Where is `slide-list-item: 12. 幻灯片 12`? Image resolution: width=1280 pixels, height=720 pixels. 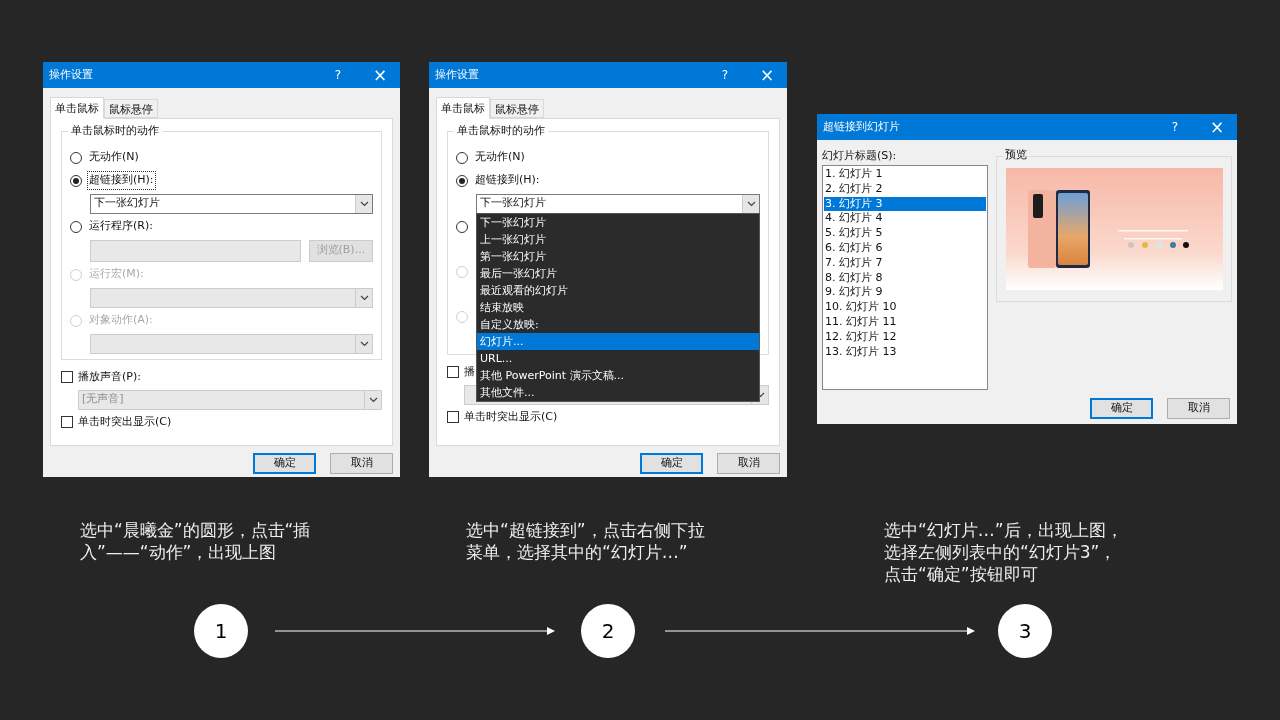 slide-list-item: 12. 幻灯片 12 is located at coordinates (905, 337).